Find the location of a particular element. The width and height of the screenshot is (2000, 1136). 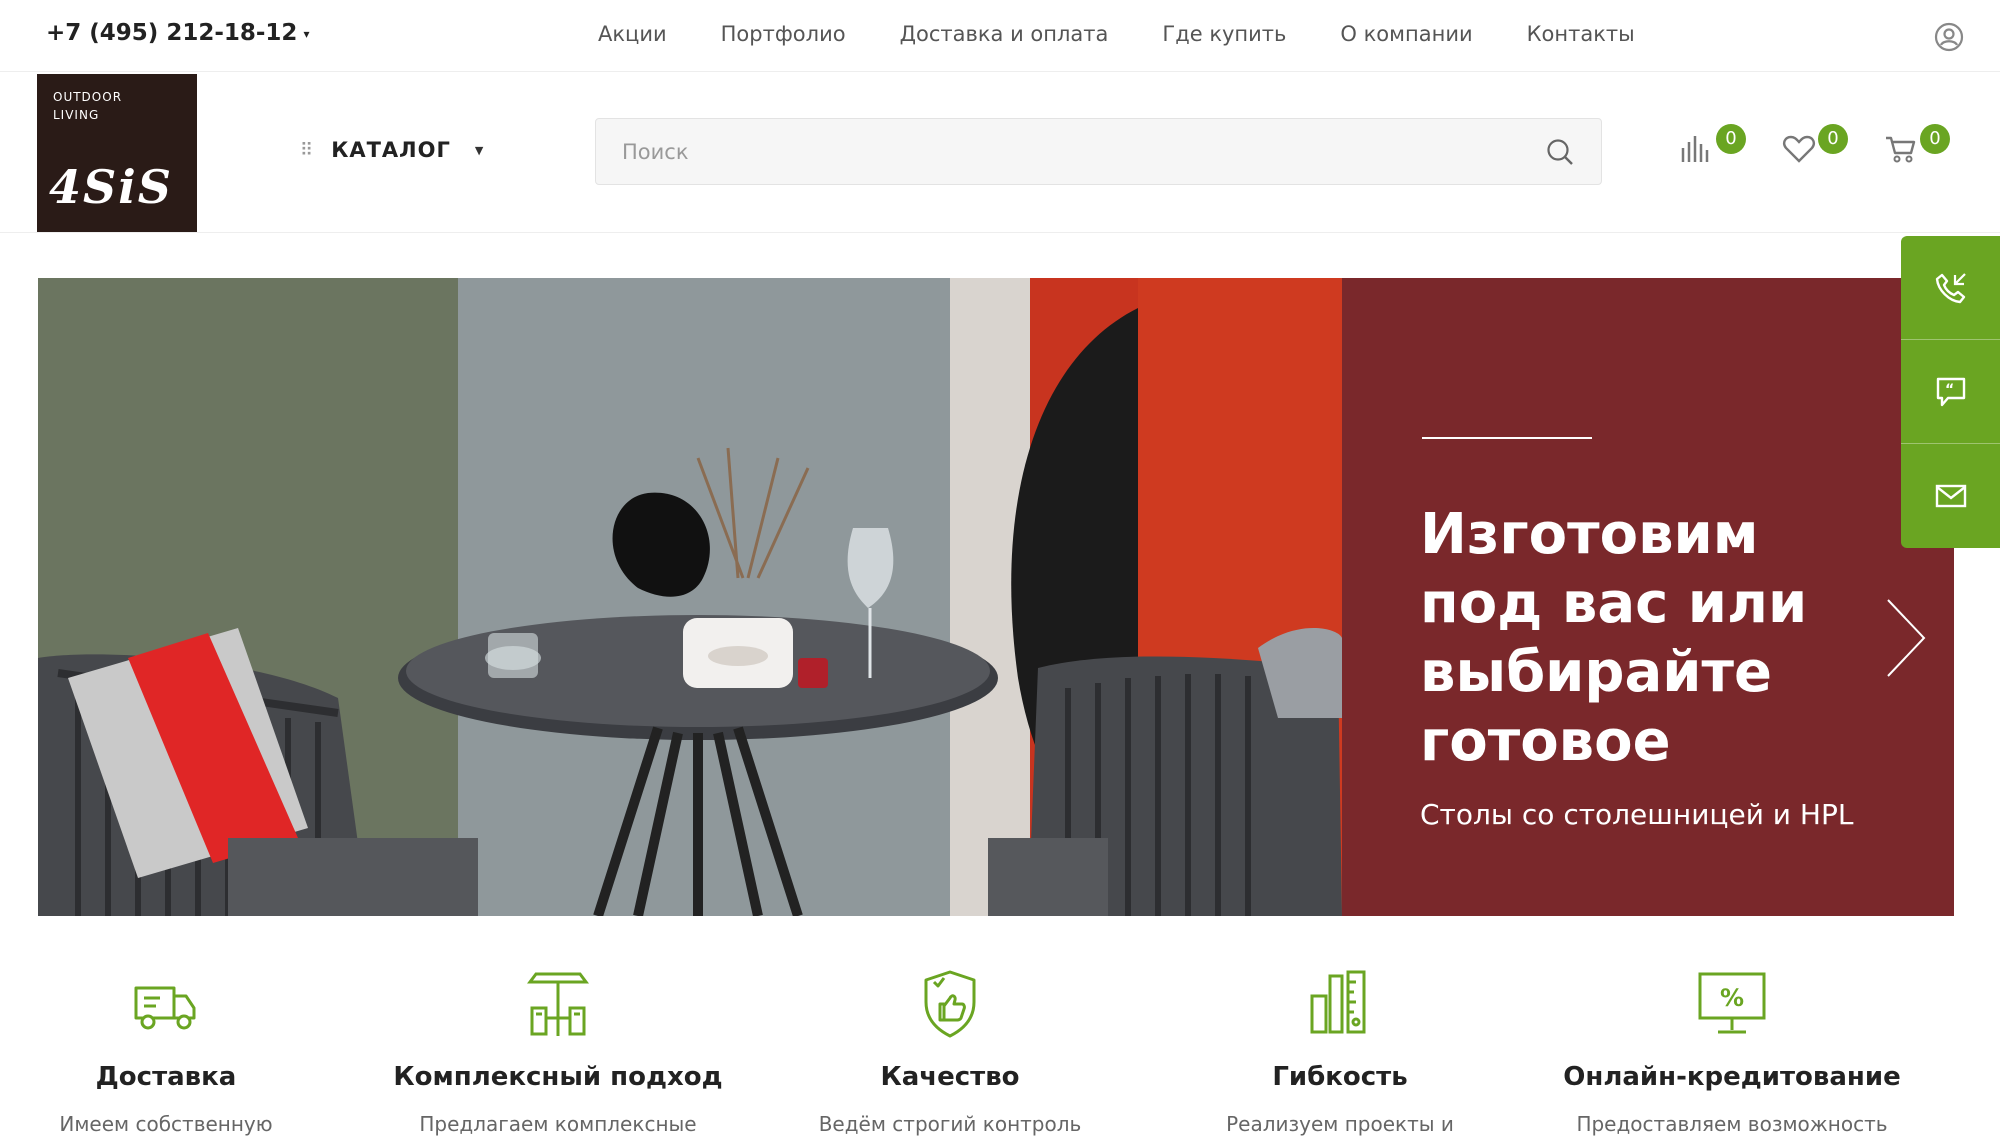

cart-icon is located at coordinates (1901, 149).